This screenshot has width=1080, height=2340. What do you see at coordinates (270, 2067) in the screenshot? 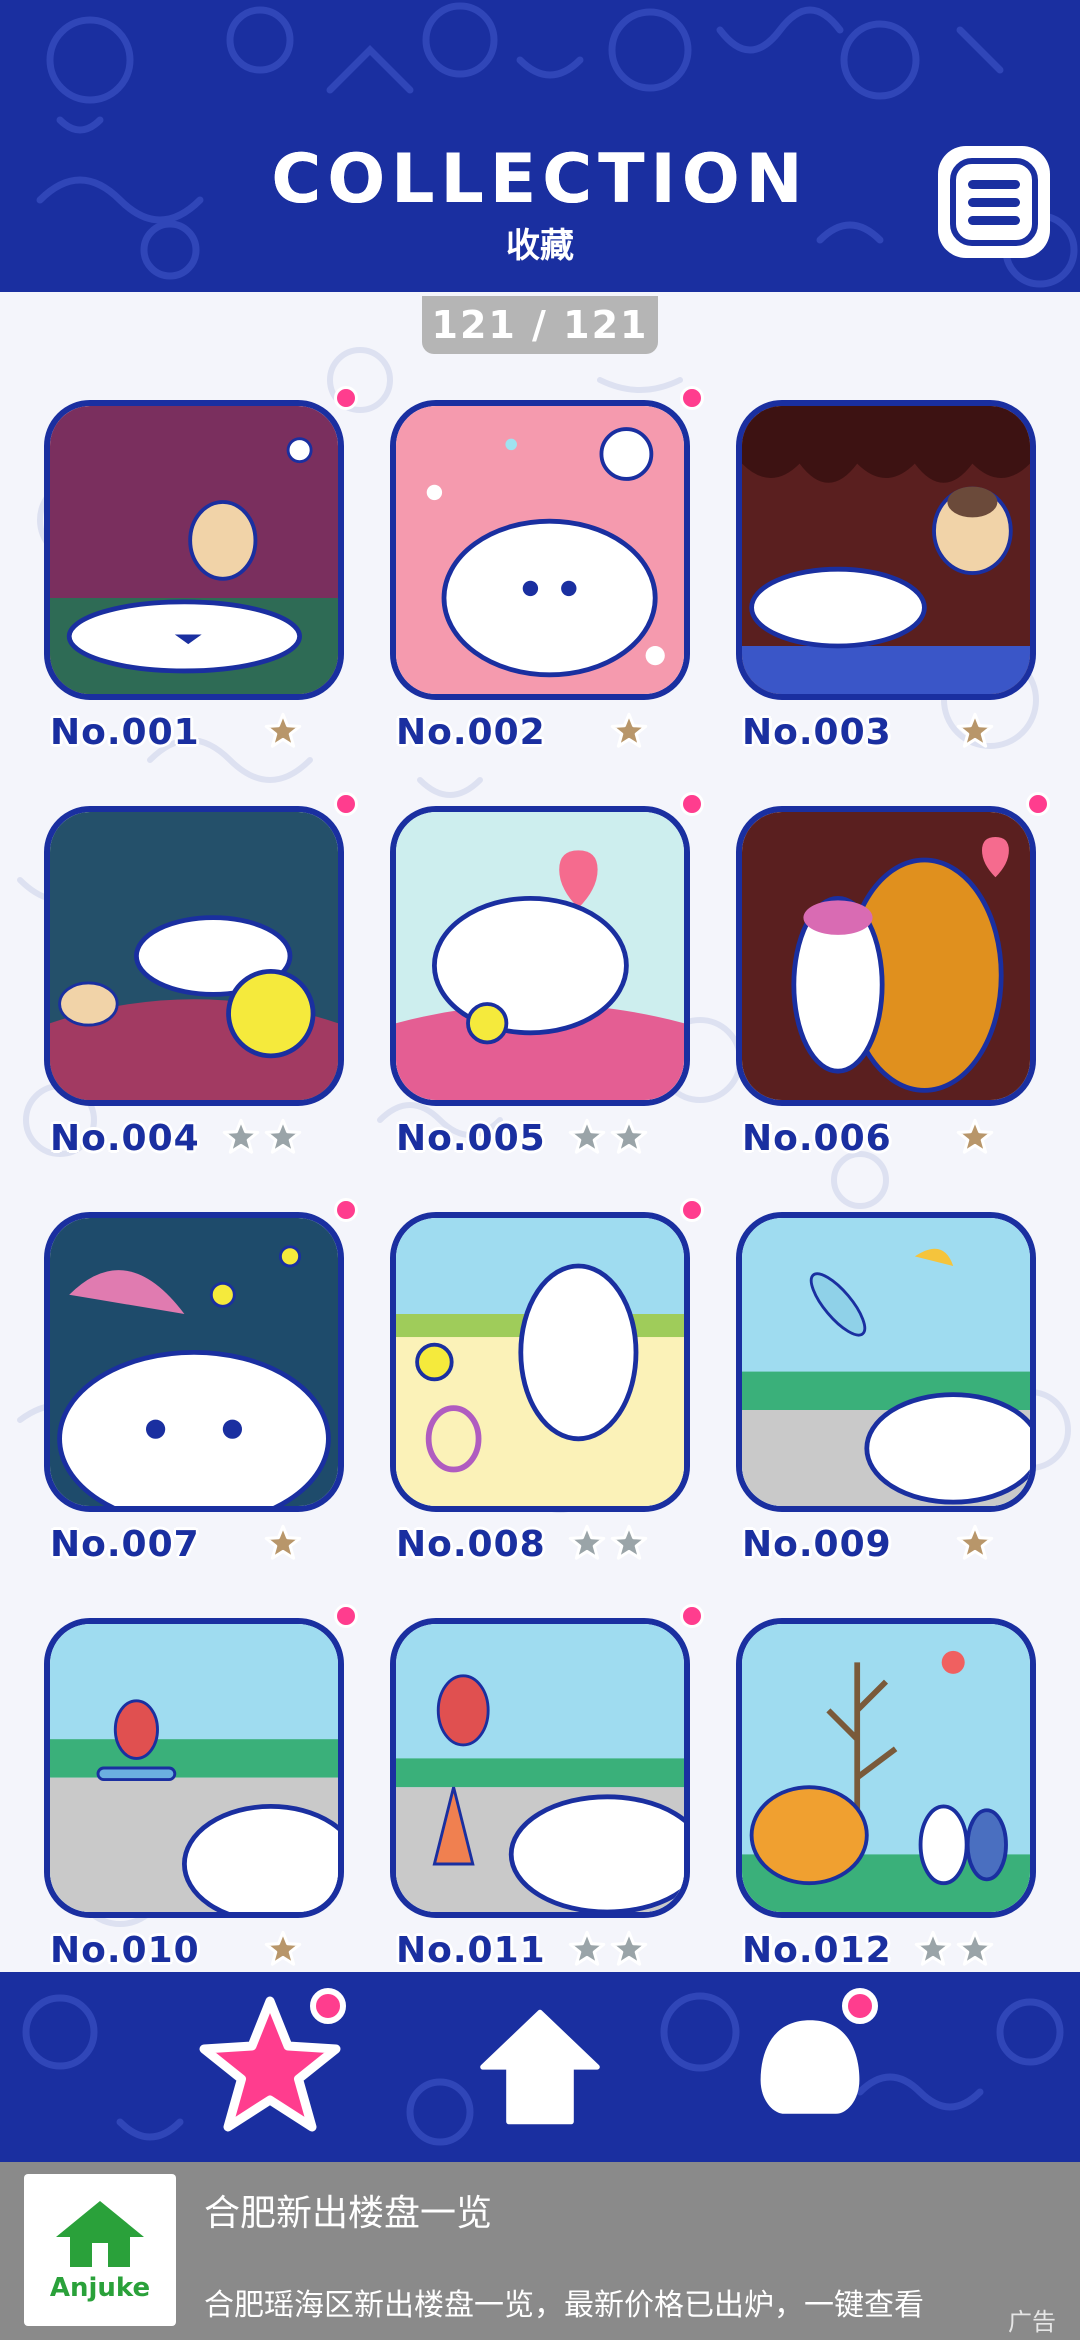
I see `nav-collection-tab` at bounding box center [270, 2067].